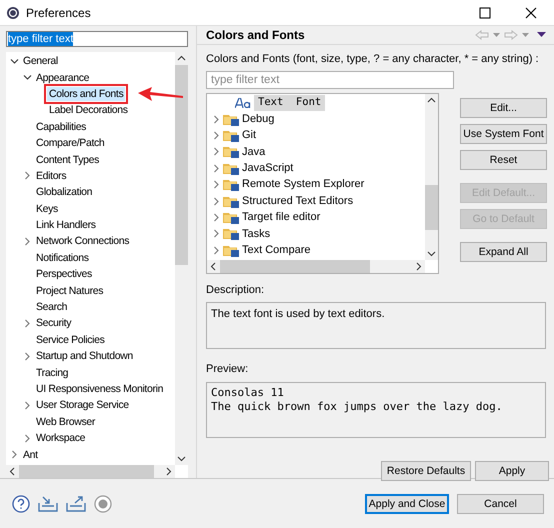 The width and height of the screenshot is (554, 528). I want to click on tree-item: Link Handlers, so click(66, 225).